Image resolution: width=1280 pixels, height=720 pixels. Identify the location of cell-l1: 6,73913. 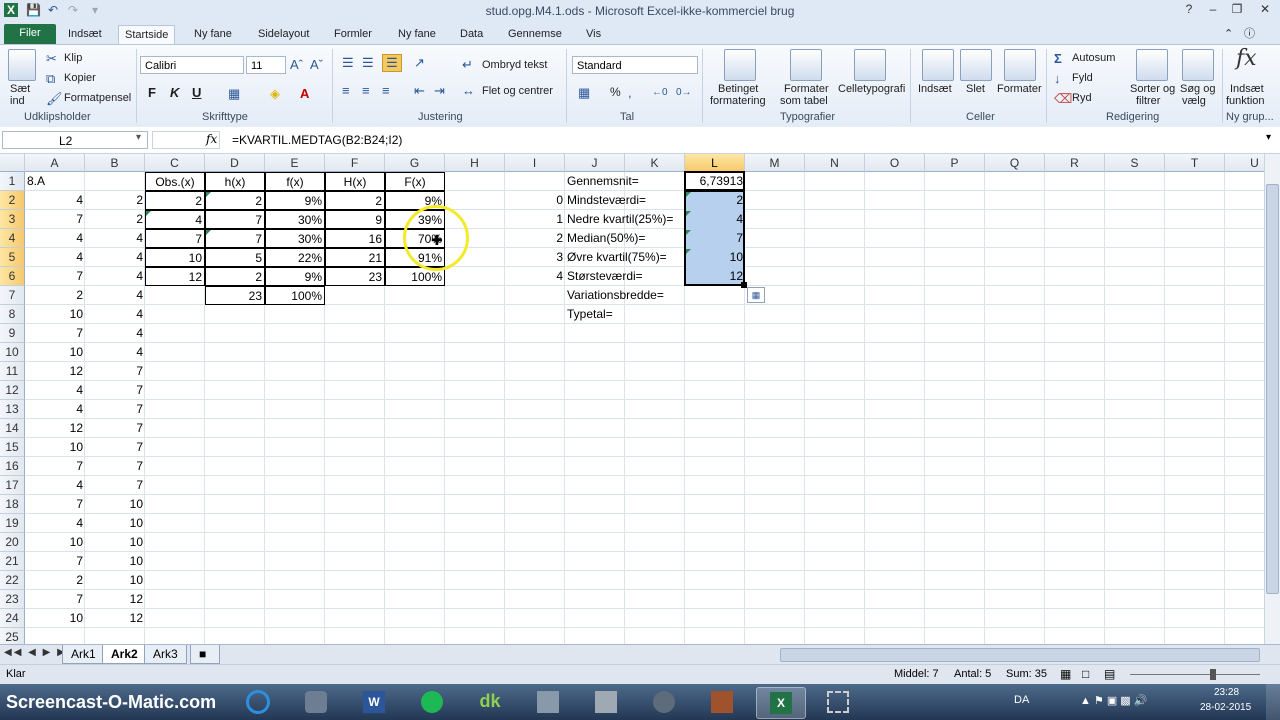
(715, 181).